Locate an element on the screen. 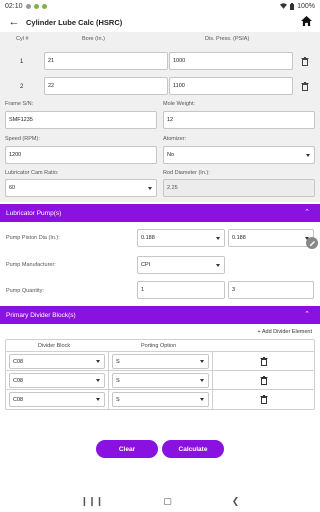 This screenshot has width=320, height=512. system-nav-bar: ❙❙❙ ▢ ❮ is located at coordinates (160, 501).